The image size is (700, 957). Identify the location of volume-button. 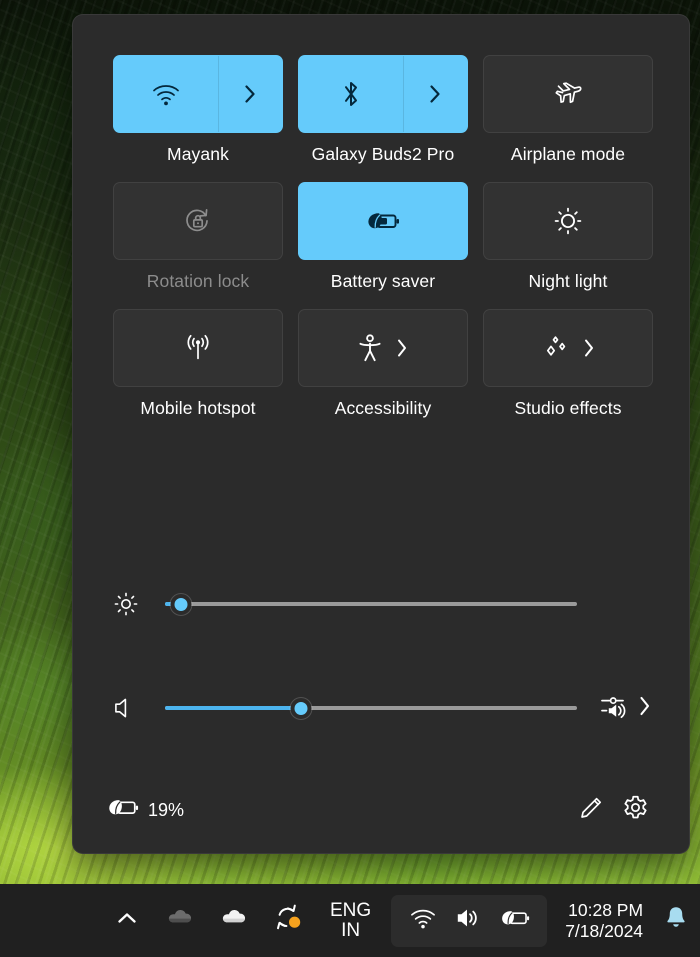
(469, 921).